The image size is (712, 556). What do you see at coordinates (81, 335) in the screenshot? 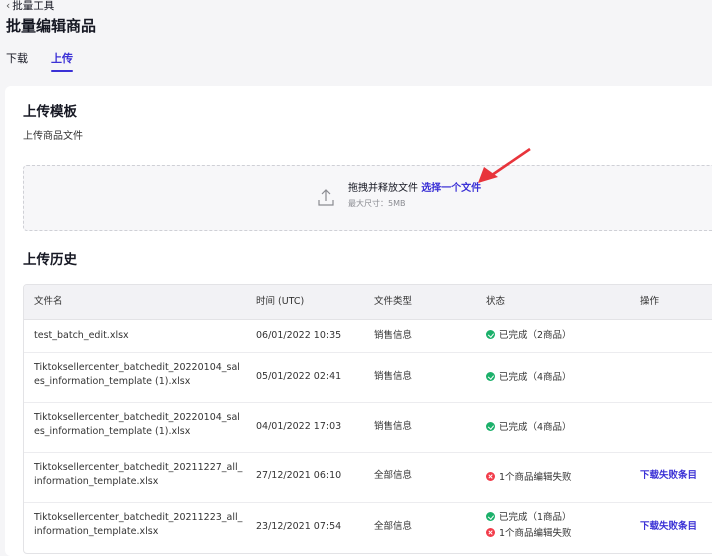
I see `file-name: test_batch_edit.xlsx` at bounding box center [81, 335].